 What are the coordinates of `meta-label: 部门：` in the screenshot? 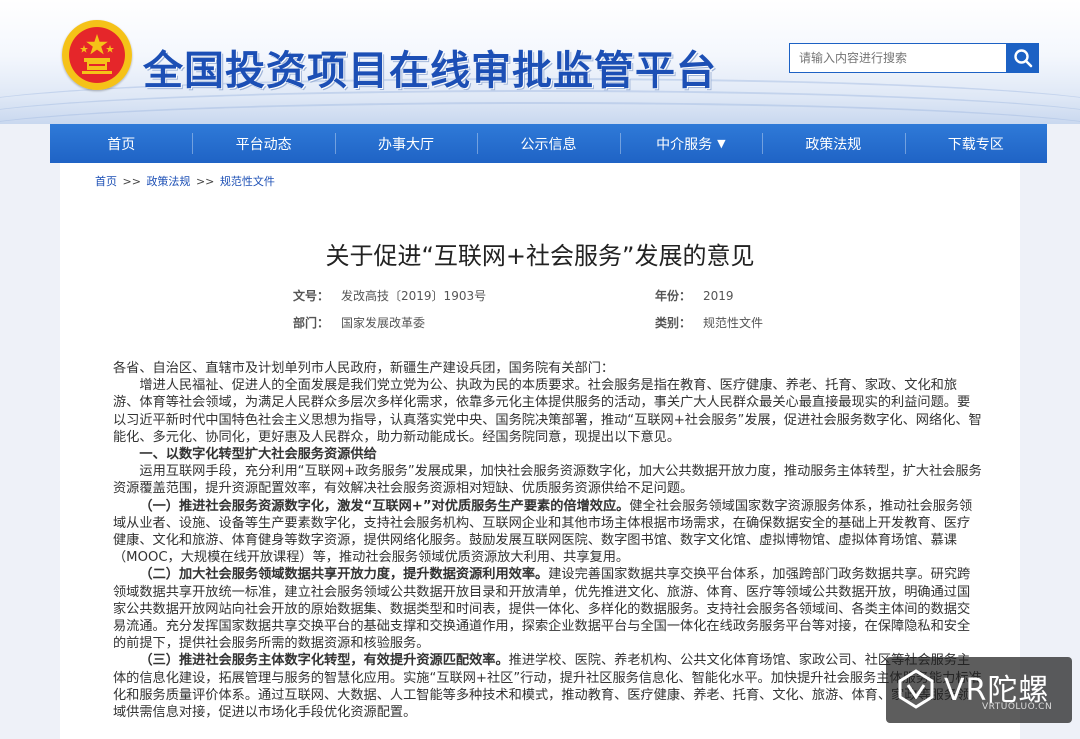 It's located at (311, 323).